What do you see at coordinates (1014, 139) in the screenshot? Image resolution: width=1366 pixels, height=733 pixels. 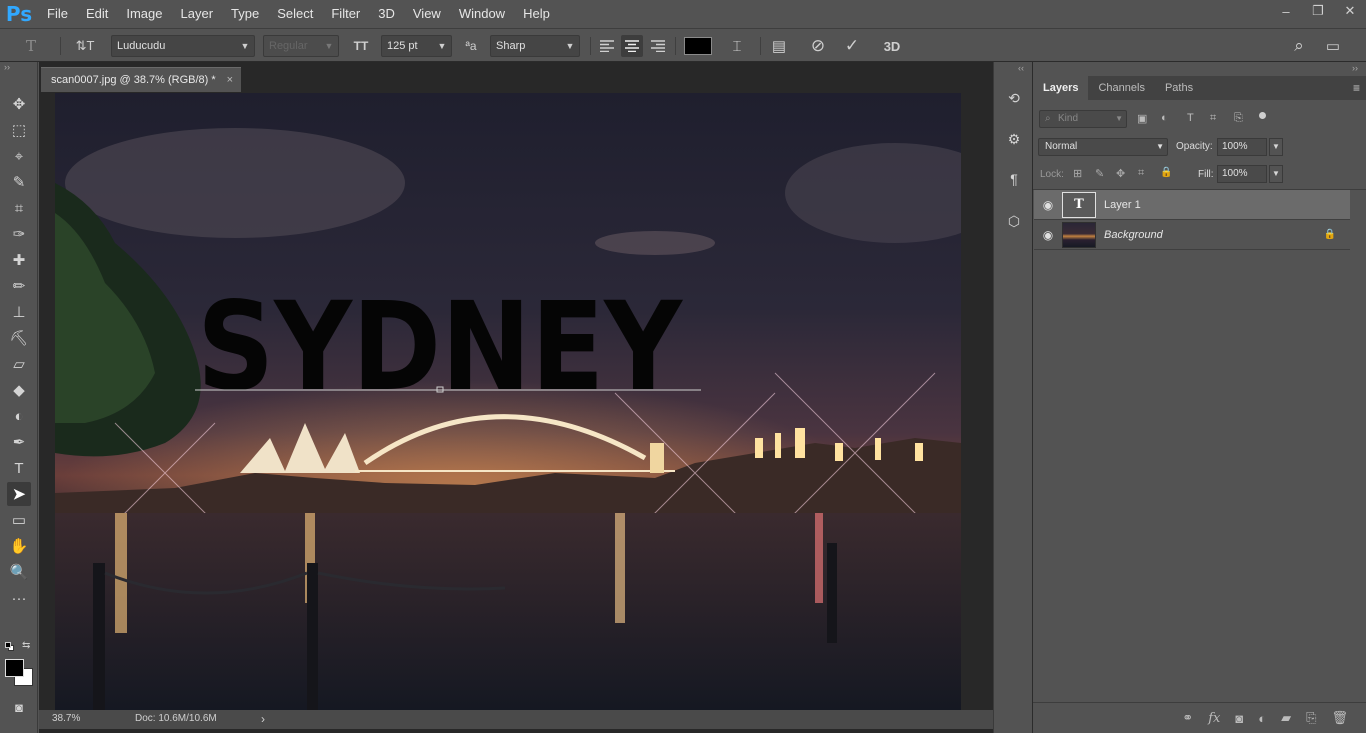 I see `properties-panel-icon: ⚙` at bounding box center [1014, 139].